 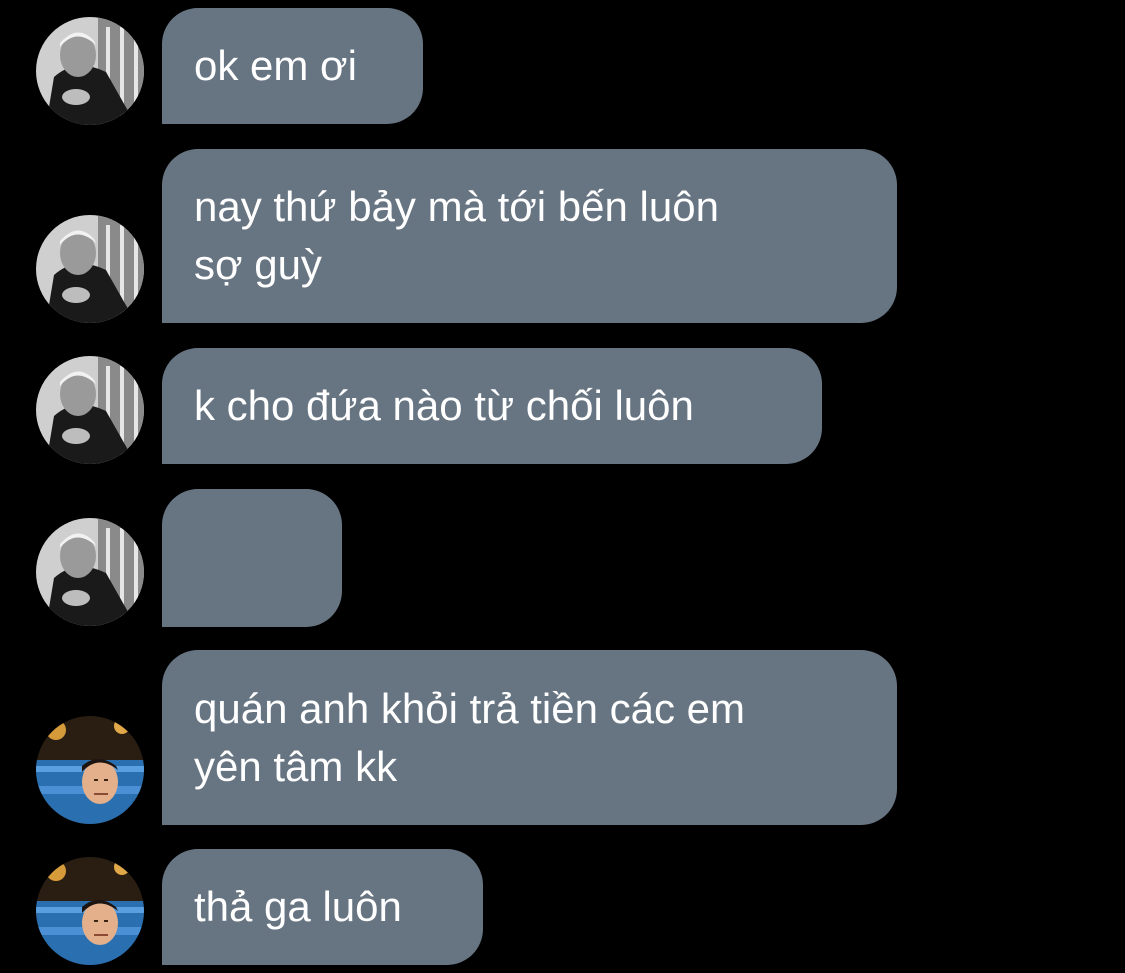 I want to click on message-text: ok em ơi, so click(x=275, y=65).